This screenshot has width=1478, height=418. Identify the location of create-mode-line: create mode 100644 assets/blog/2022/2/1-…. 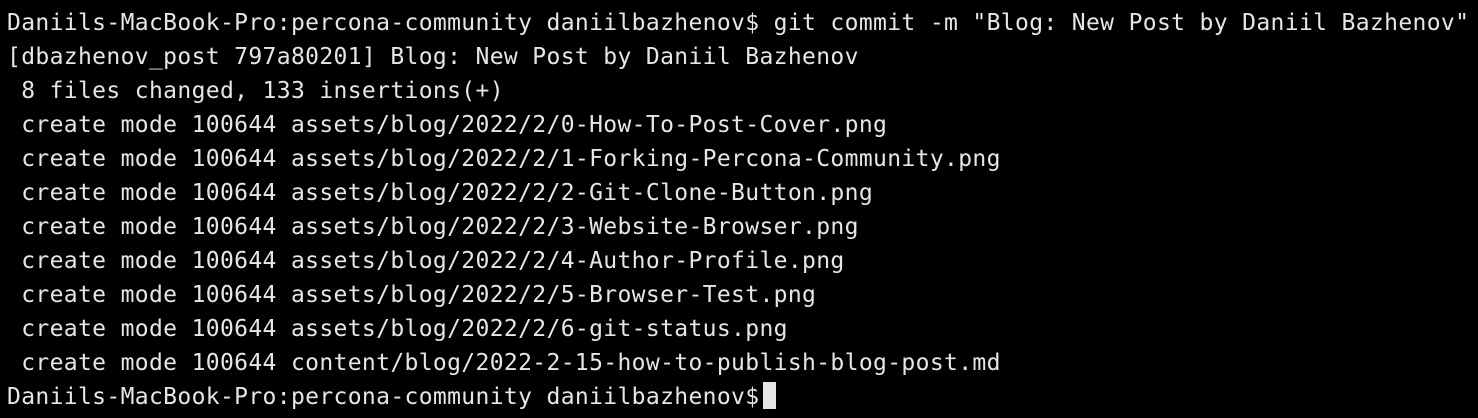
(504, 159).